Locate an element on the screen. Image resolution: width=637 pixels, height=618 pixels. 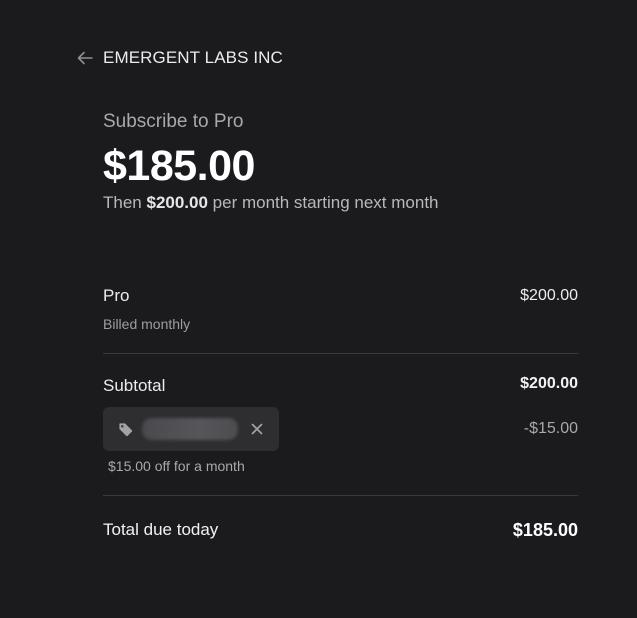
promo-row: -$15.00 is located at coordinates (340, 429).